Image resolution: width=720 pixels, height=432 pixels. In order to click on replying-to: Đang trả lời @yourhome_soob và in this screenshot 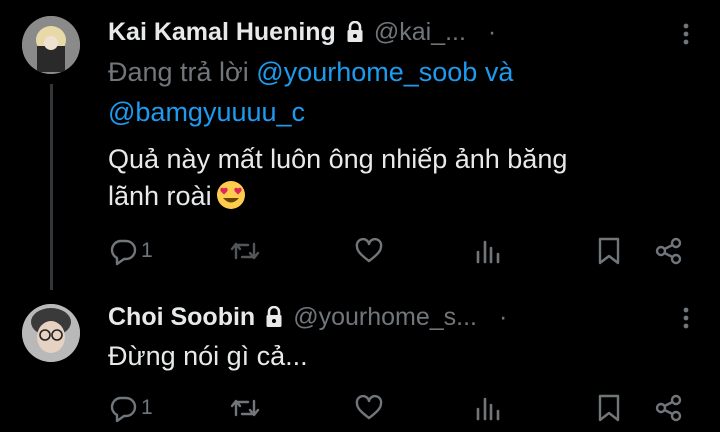, I will do `click(310, 72)`.